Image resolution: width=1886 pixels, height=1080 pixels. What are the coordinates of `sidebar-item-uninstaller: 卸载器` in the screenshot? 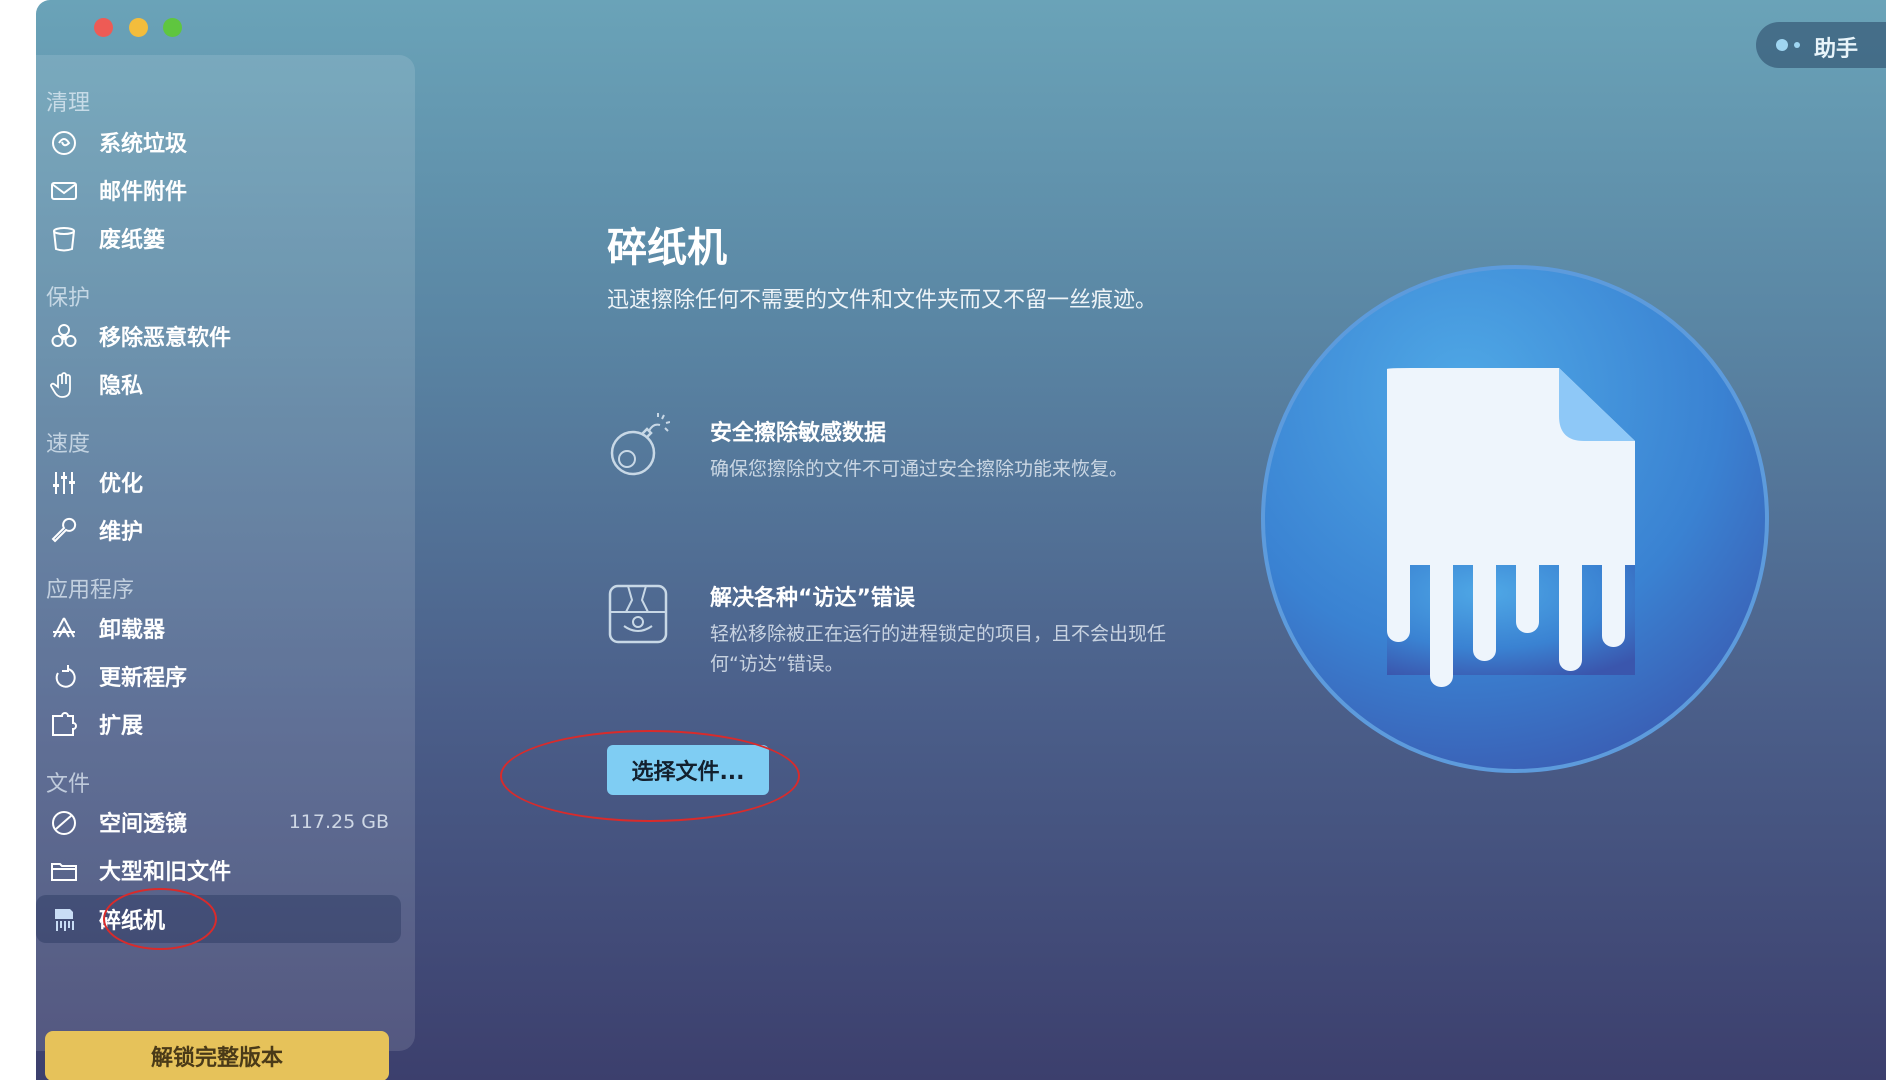 It's located at (218, 628).